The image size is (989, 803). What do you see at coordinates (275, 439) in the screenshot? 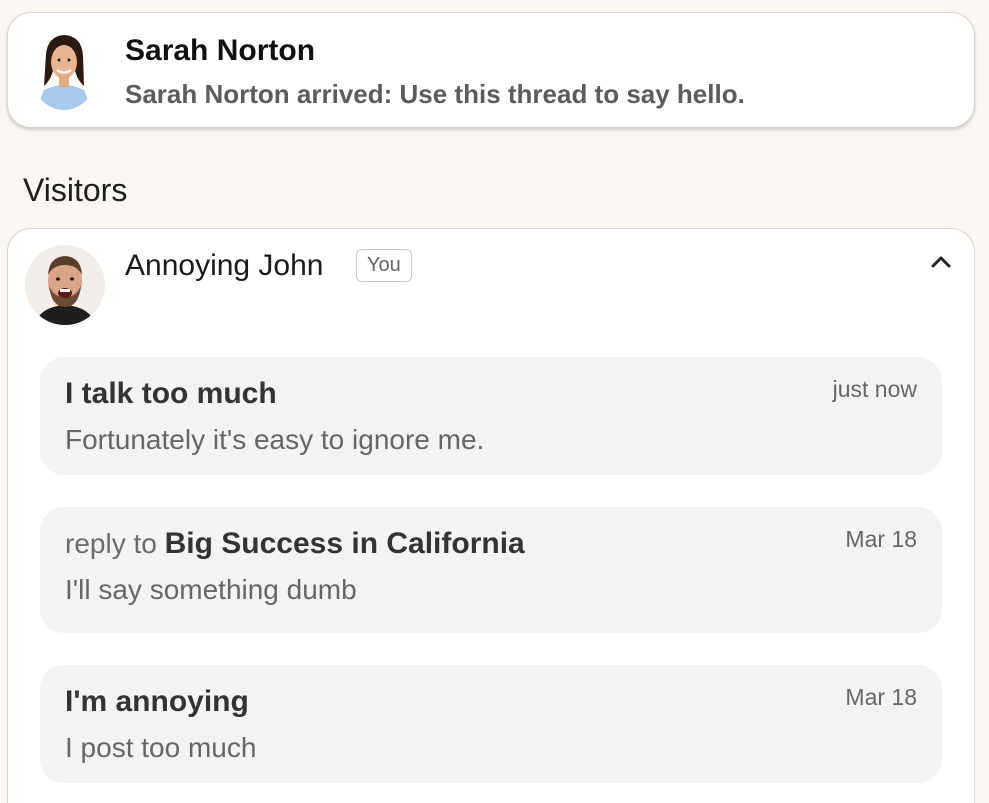
I see `message-body: Fortunately it's easy to ignore me.` at bounding box center [275, 439].